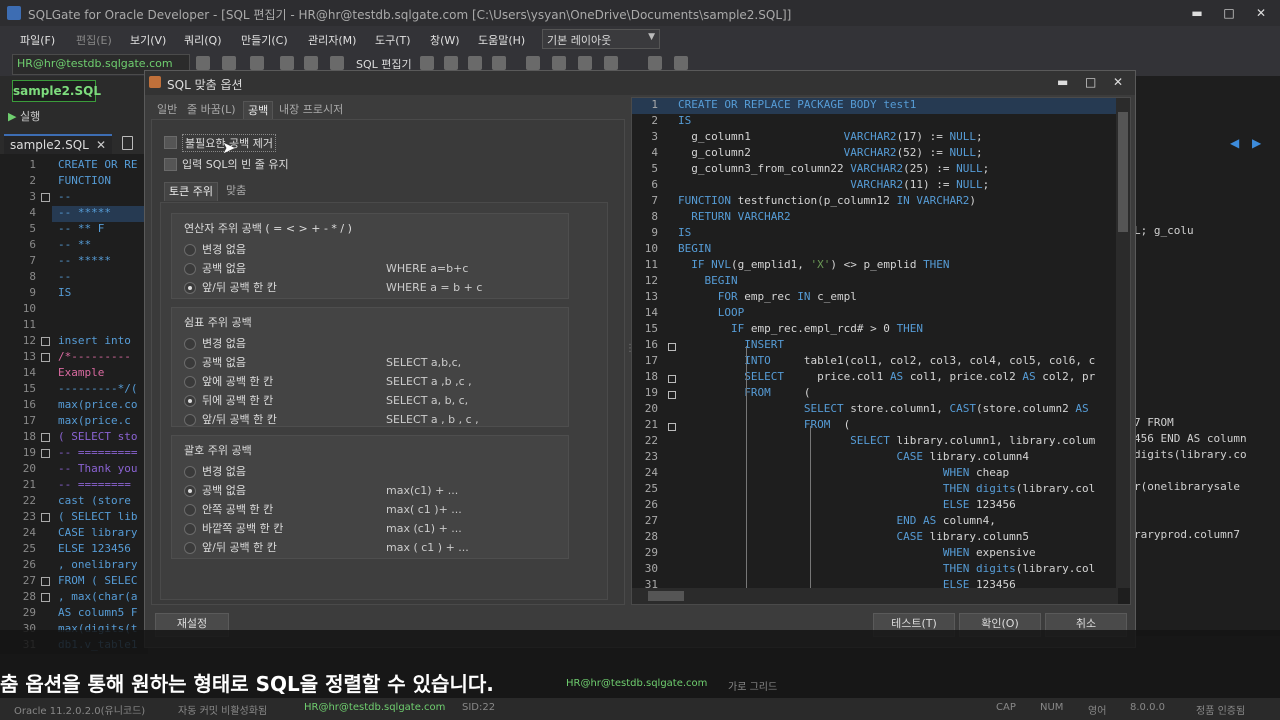 This screenshot has width=1280, height=720. What do you see at coordinates (1221, 711) in the screenshot?
I see `status-license: 정품 인증됨` at bounding box center [1221, 711].